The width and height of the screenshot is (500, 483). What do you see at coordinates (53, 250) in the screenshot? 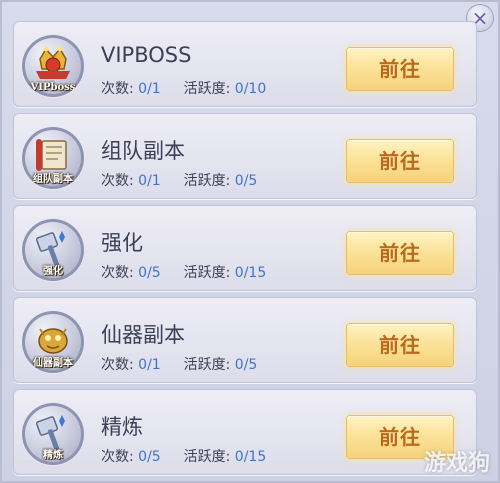
I see `enhance-hammer-icon: 强化` at bounding box center [53, 250].